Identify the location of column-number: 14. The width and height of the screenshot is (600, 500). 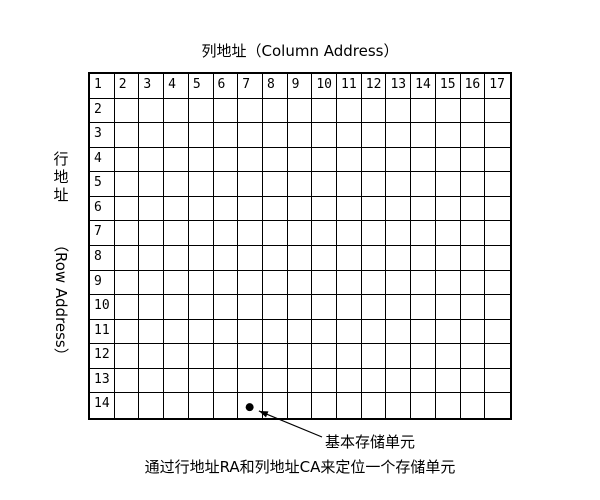
(423, 86).